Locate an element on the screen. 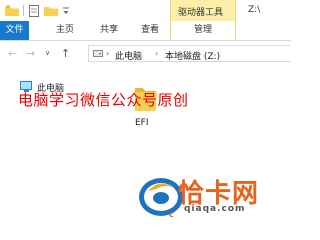 The image size is (320, 240). window-title: Z:\ is located at coordinates (254, 10).